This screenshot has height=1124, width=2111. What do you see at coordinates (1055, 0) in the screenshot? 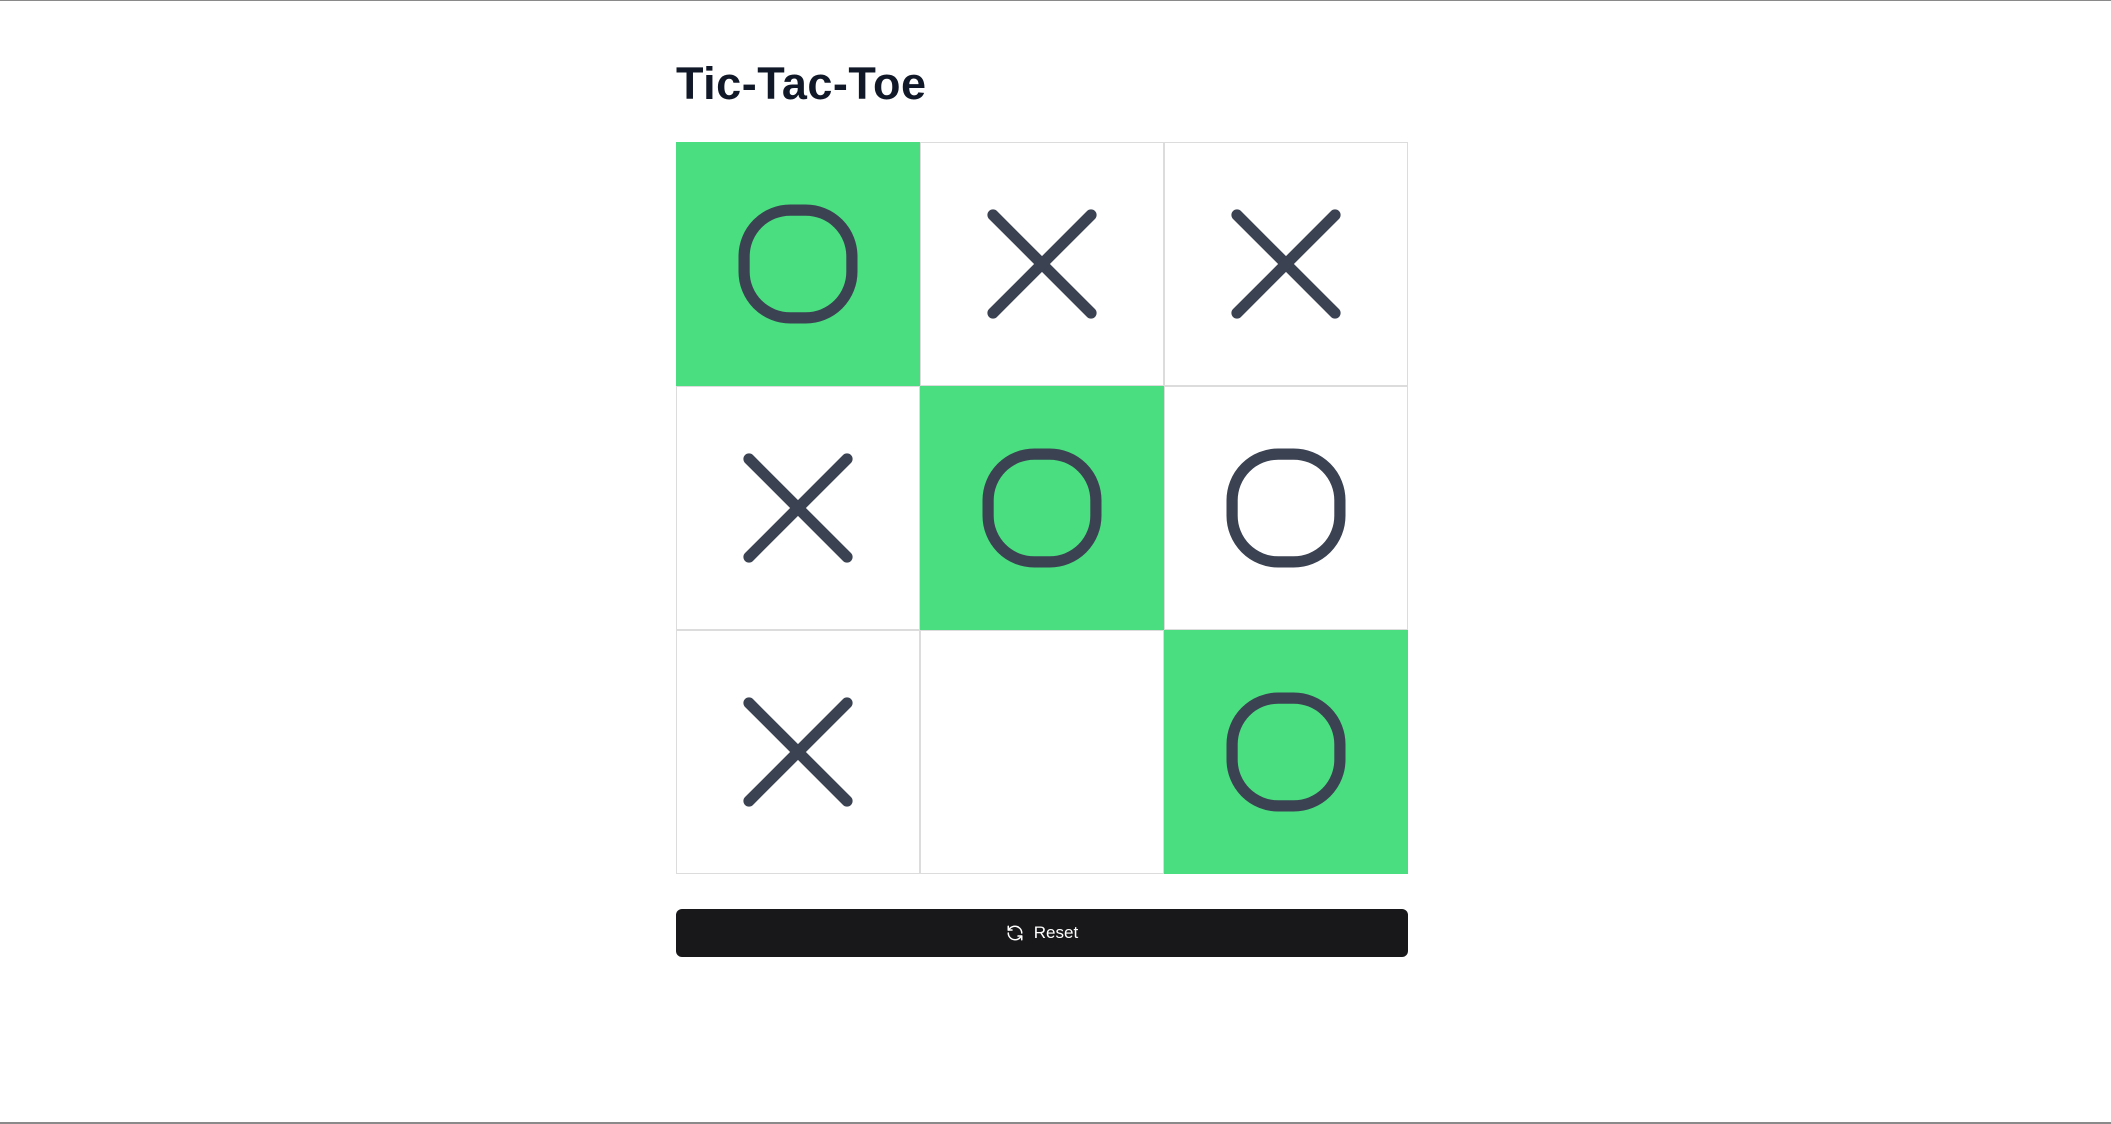
I see `top-divider` at bounding box center [1055, 0].